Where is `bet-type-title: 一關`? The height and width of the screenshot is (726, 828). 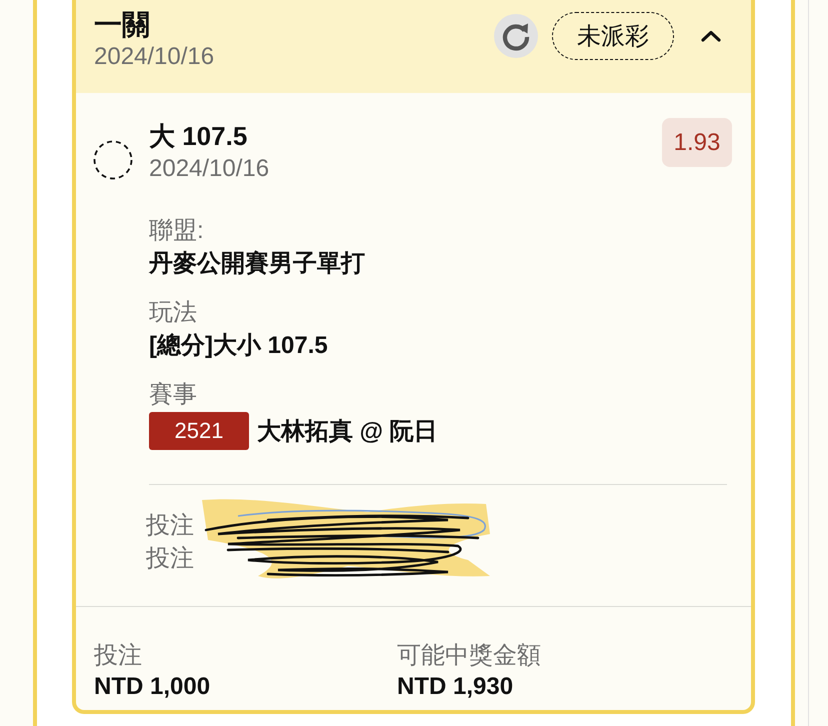 bet-type-title: 一關 is located at coordinates (122, 25).